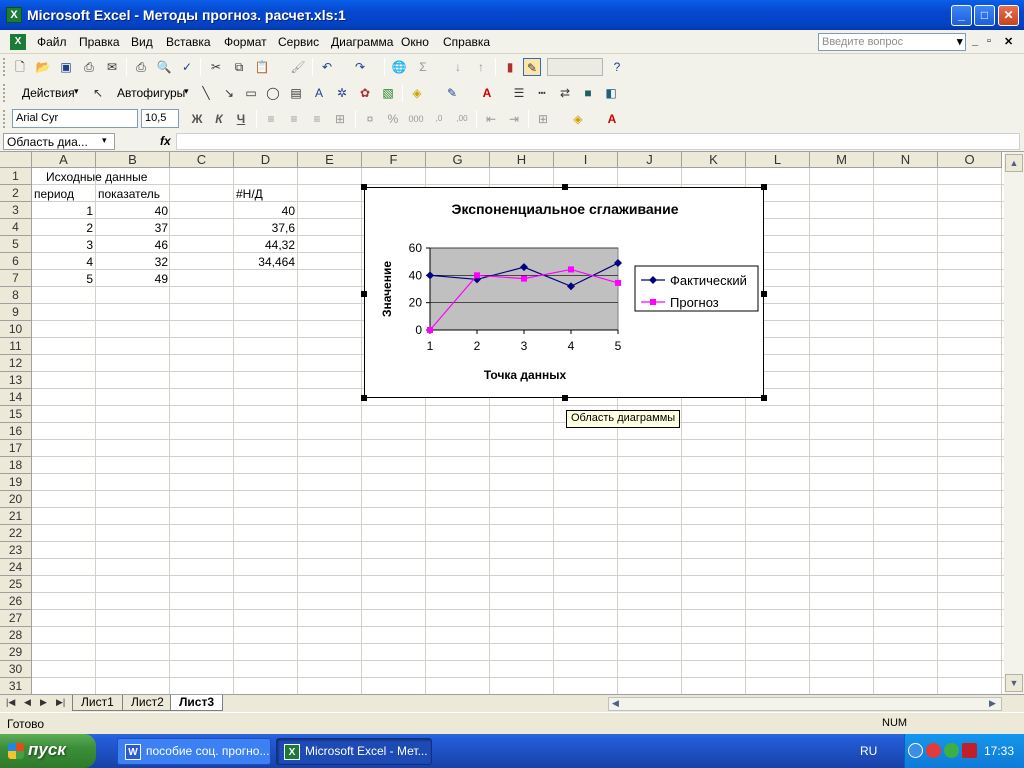 This screenshot has height=768, width=1024. Describe the element at coordinates (97, 703) in the screenshot. I see `sheet-tab-1: Лист1` at that location.